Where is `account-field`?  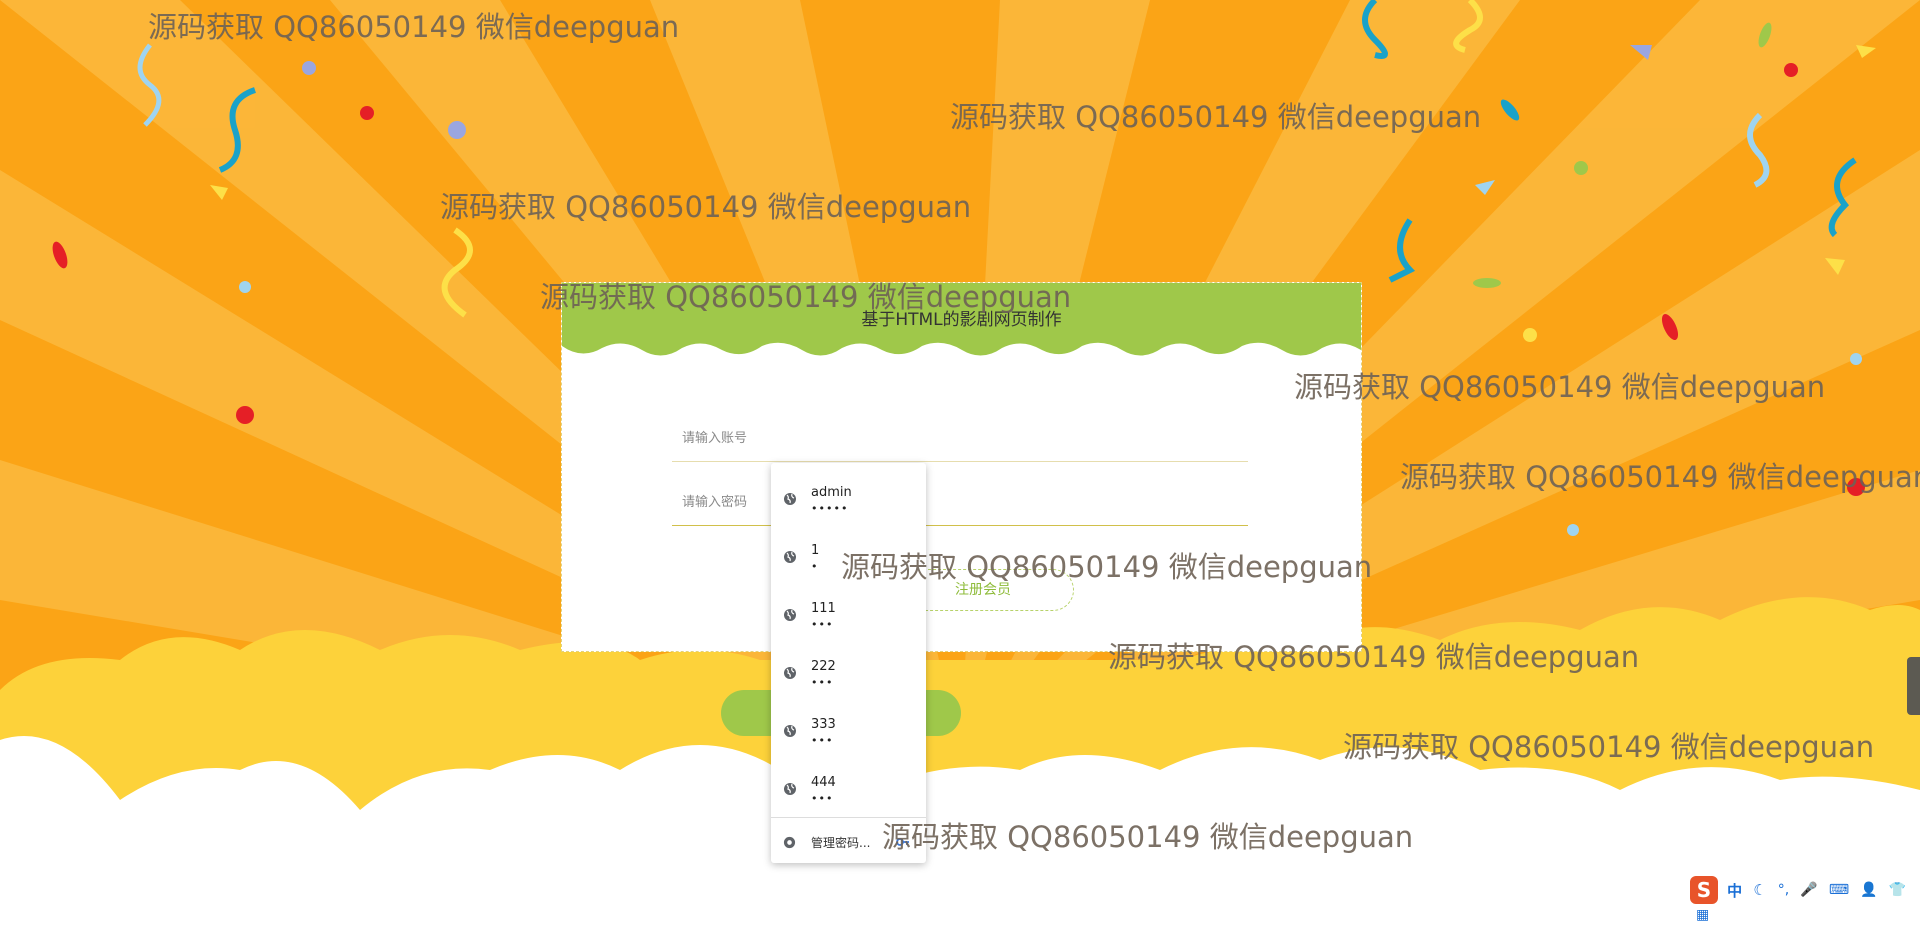
account-field is located at coordinates (960, 438).